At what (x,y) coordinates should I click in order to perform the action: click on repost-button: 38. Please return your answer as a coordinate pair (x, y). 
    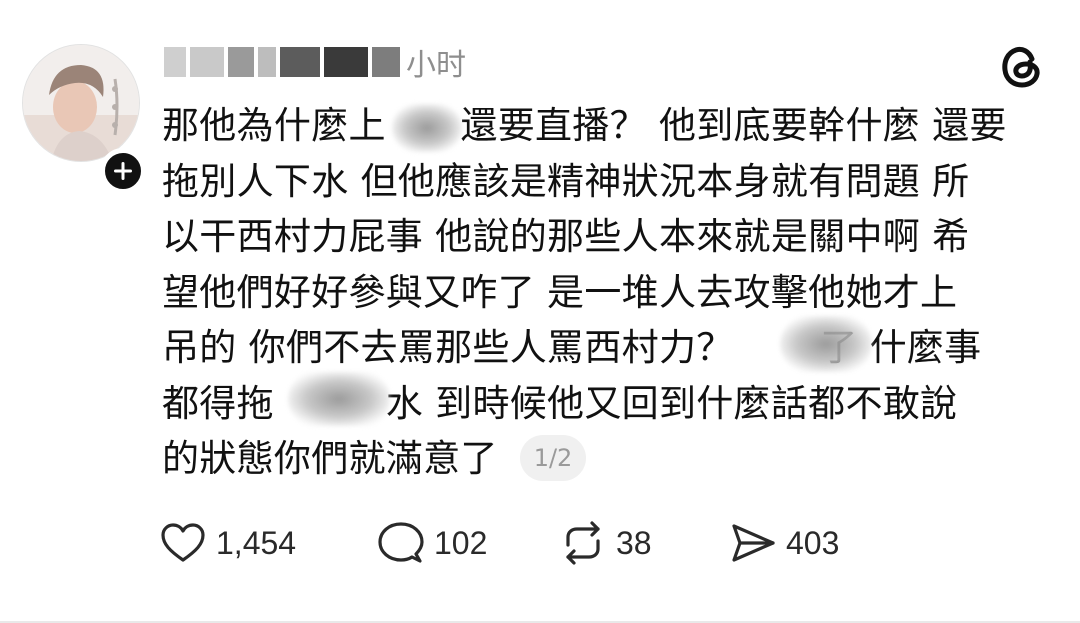
    Looking at the image, I should click on (645, 543).